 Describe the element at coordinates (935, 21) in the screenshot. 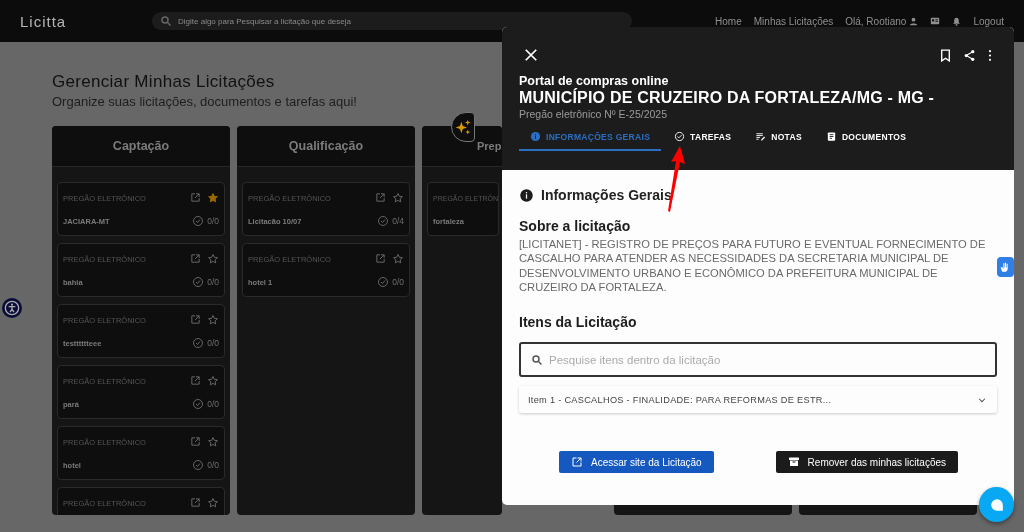

I see `id-card-icon` at that location.